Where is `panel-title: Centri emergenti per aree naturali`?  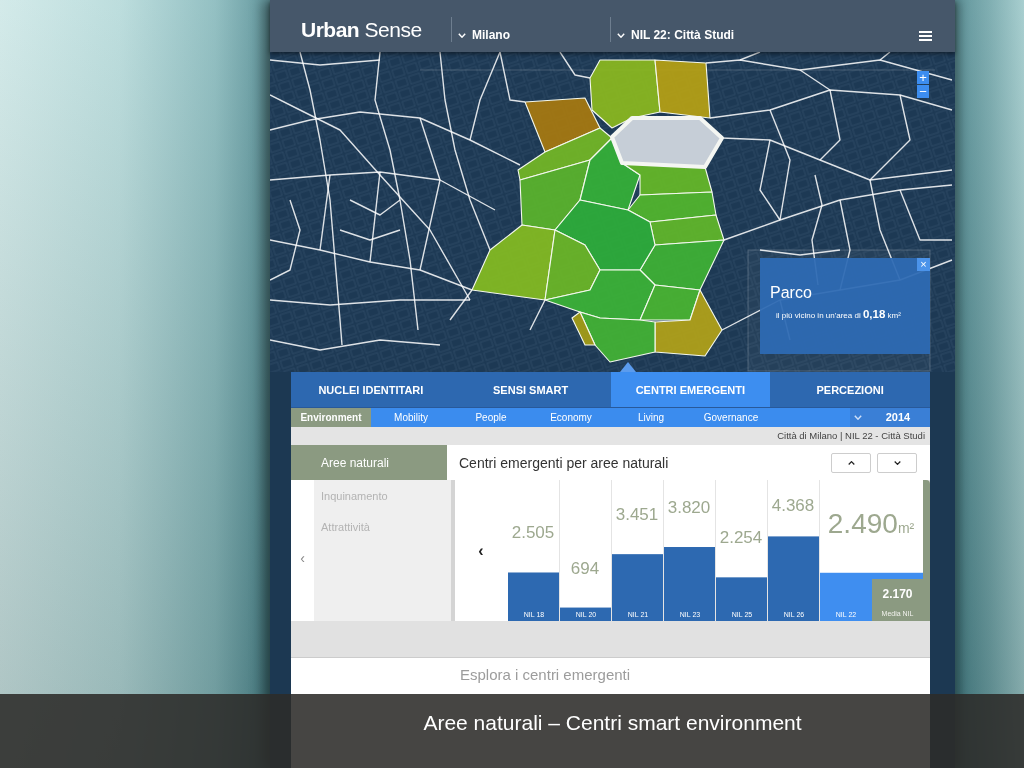
panel-title: Centri emergenti per aree naturali is located at coordinates (564, 462).